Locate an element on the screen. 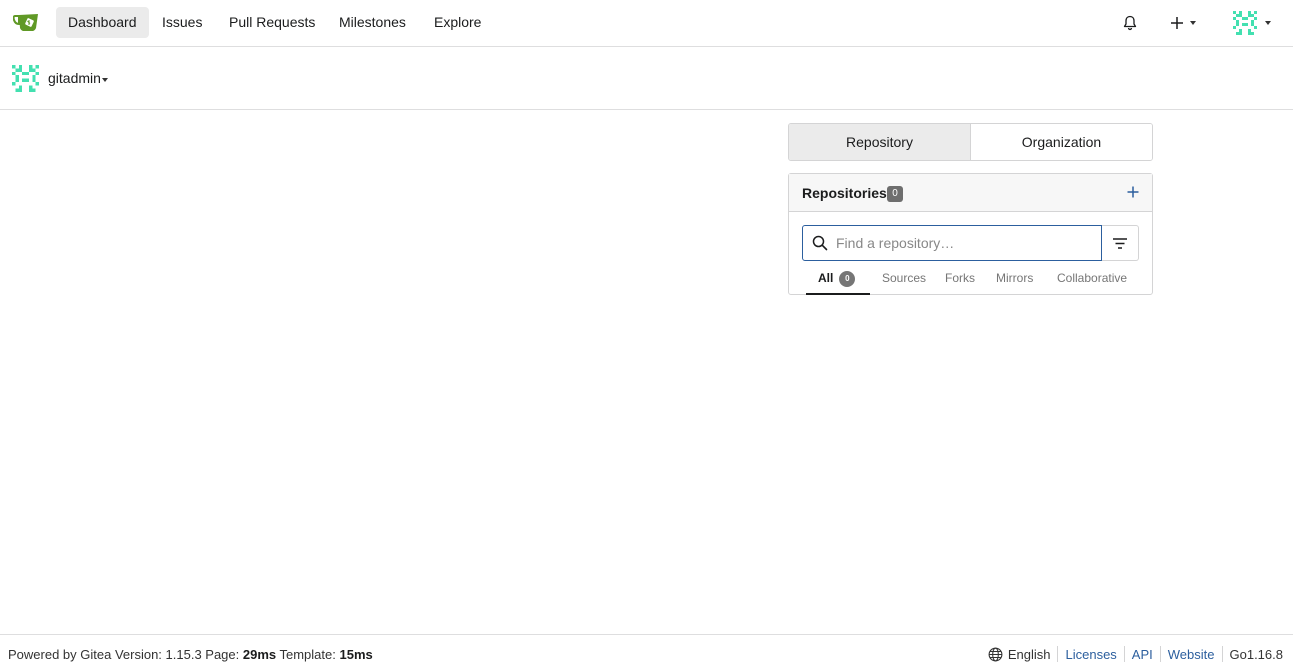  subtab-all-label: All is located at coordinates (826, 278).